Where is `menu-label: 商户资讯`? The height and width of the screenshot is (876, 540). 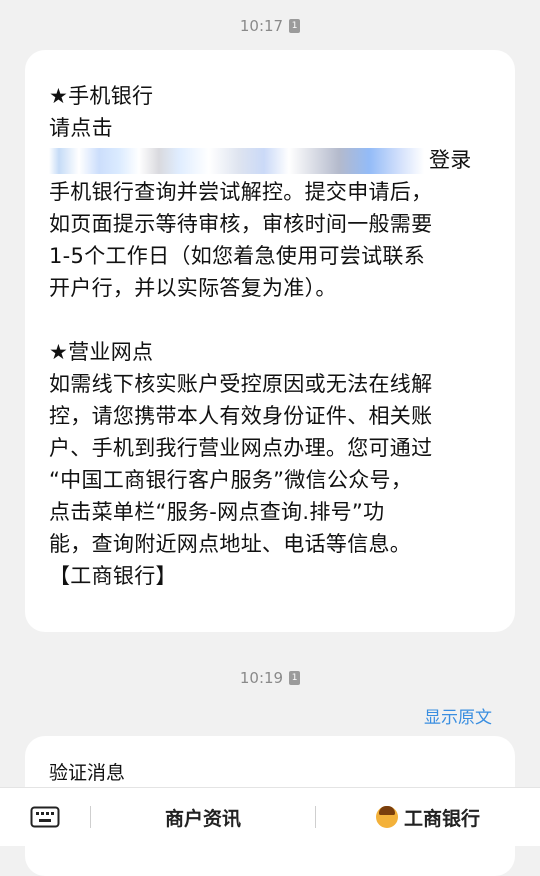
menu-label: 商户资讯 is located at coordinates (202, 818).